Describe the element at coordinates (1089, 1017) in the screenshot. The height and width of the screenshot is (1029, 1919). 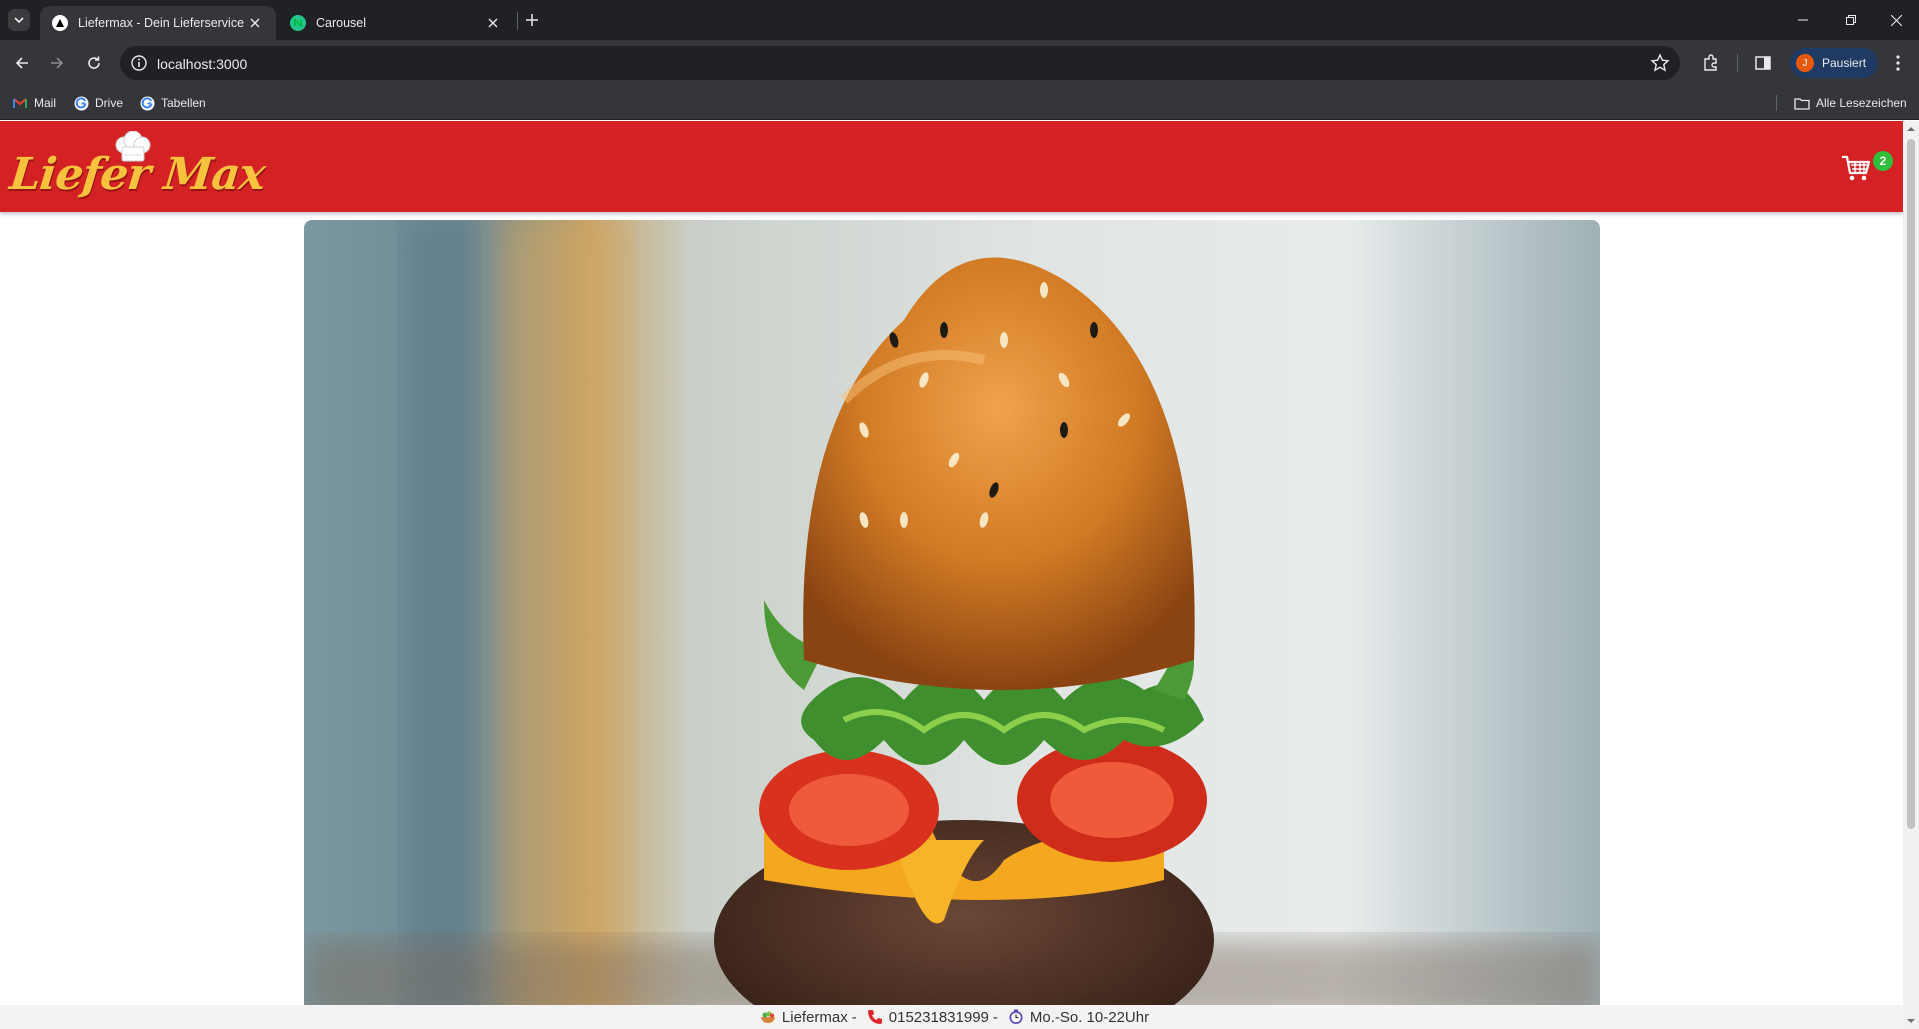
I see `footer-hours: Mo.-So. 10-22Uhr` at that location.